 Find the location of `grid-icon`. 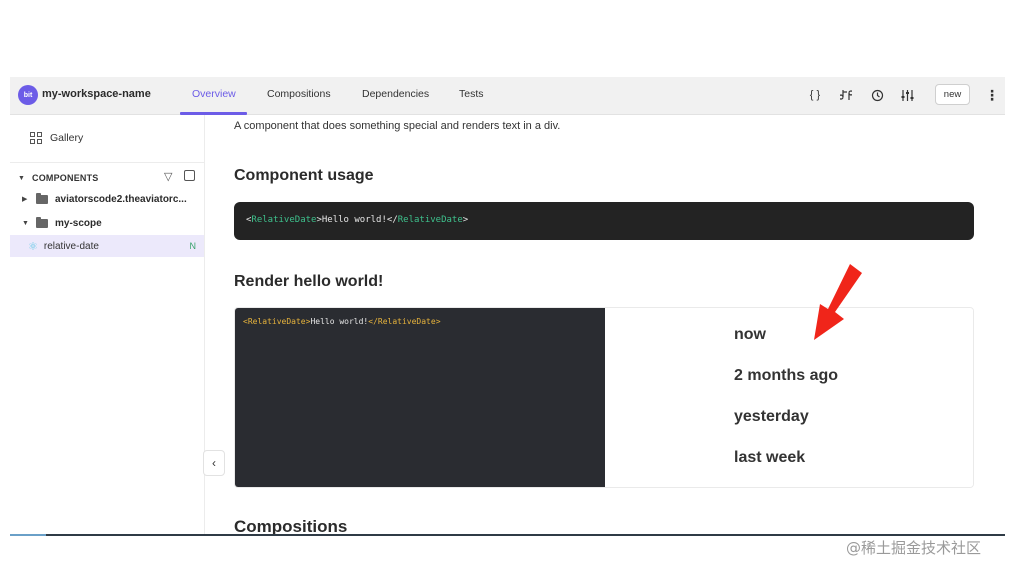

grid-icon is located at coordinates (36, 138).